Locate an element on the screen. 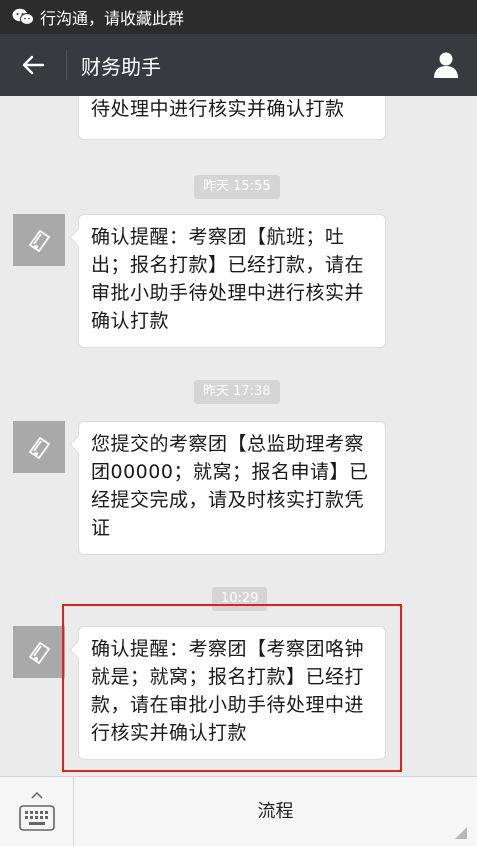 The image size is (477, 846). back-button is located at coordinates (33, 65).